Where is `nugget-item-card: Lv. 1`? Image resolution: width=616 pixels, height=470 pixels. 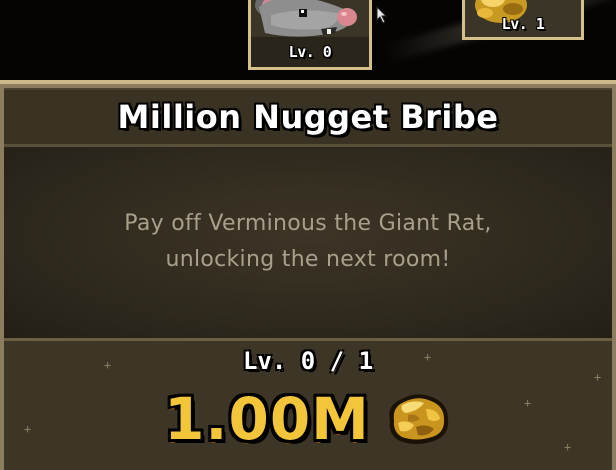
nugget-item-card: Lv. 1 is located at coordinates (523, 20).